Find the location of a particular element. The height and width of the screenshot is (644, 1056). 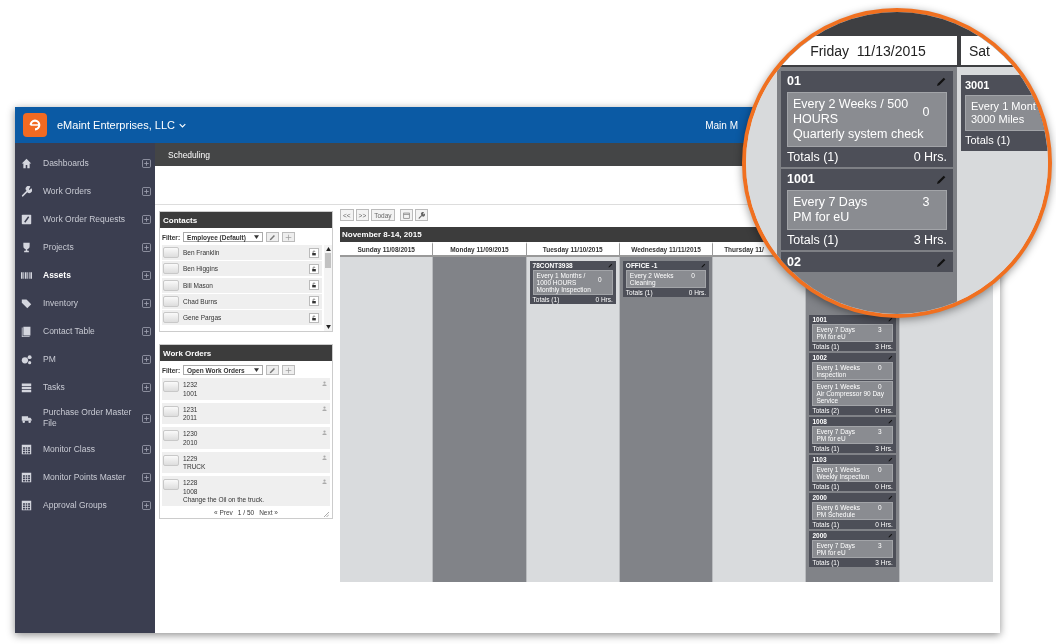

book-icon is located at coordinates (26, 331).